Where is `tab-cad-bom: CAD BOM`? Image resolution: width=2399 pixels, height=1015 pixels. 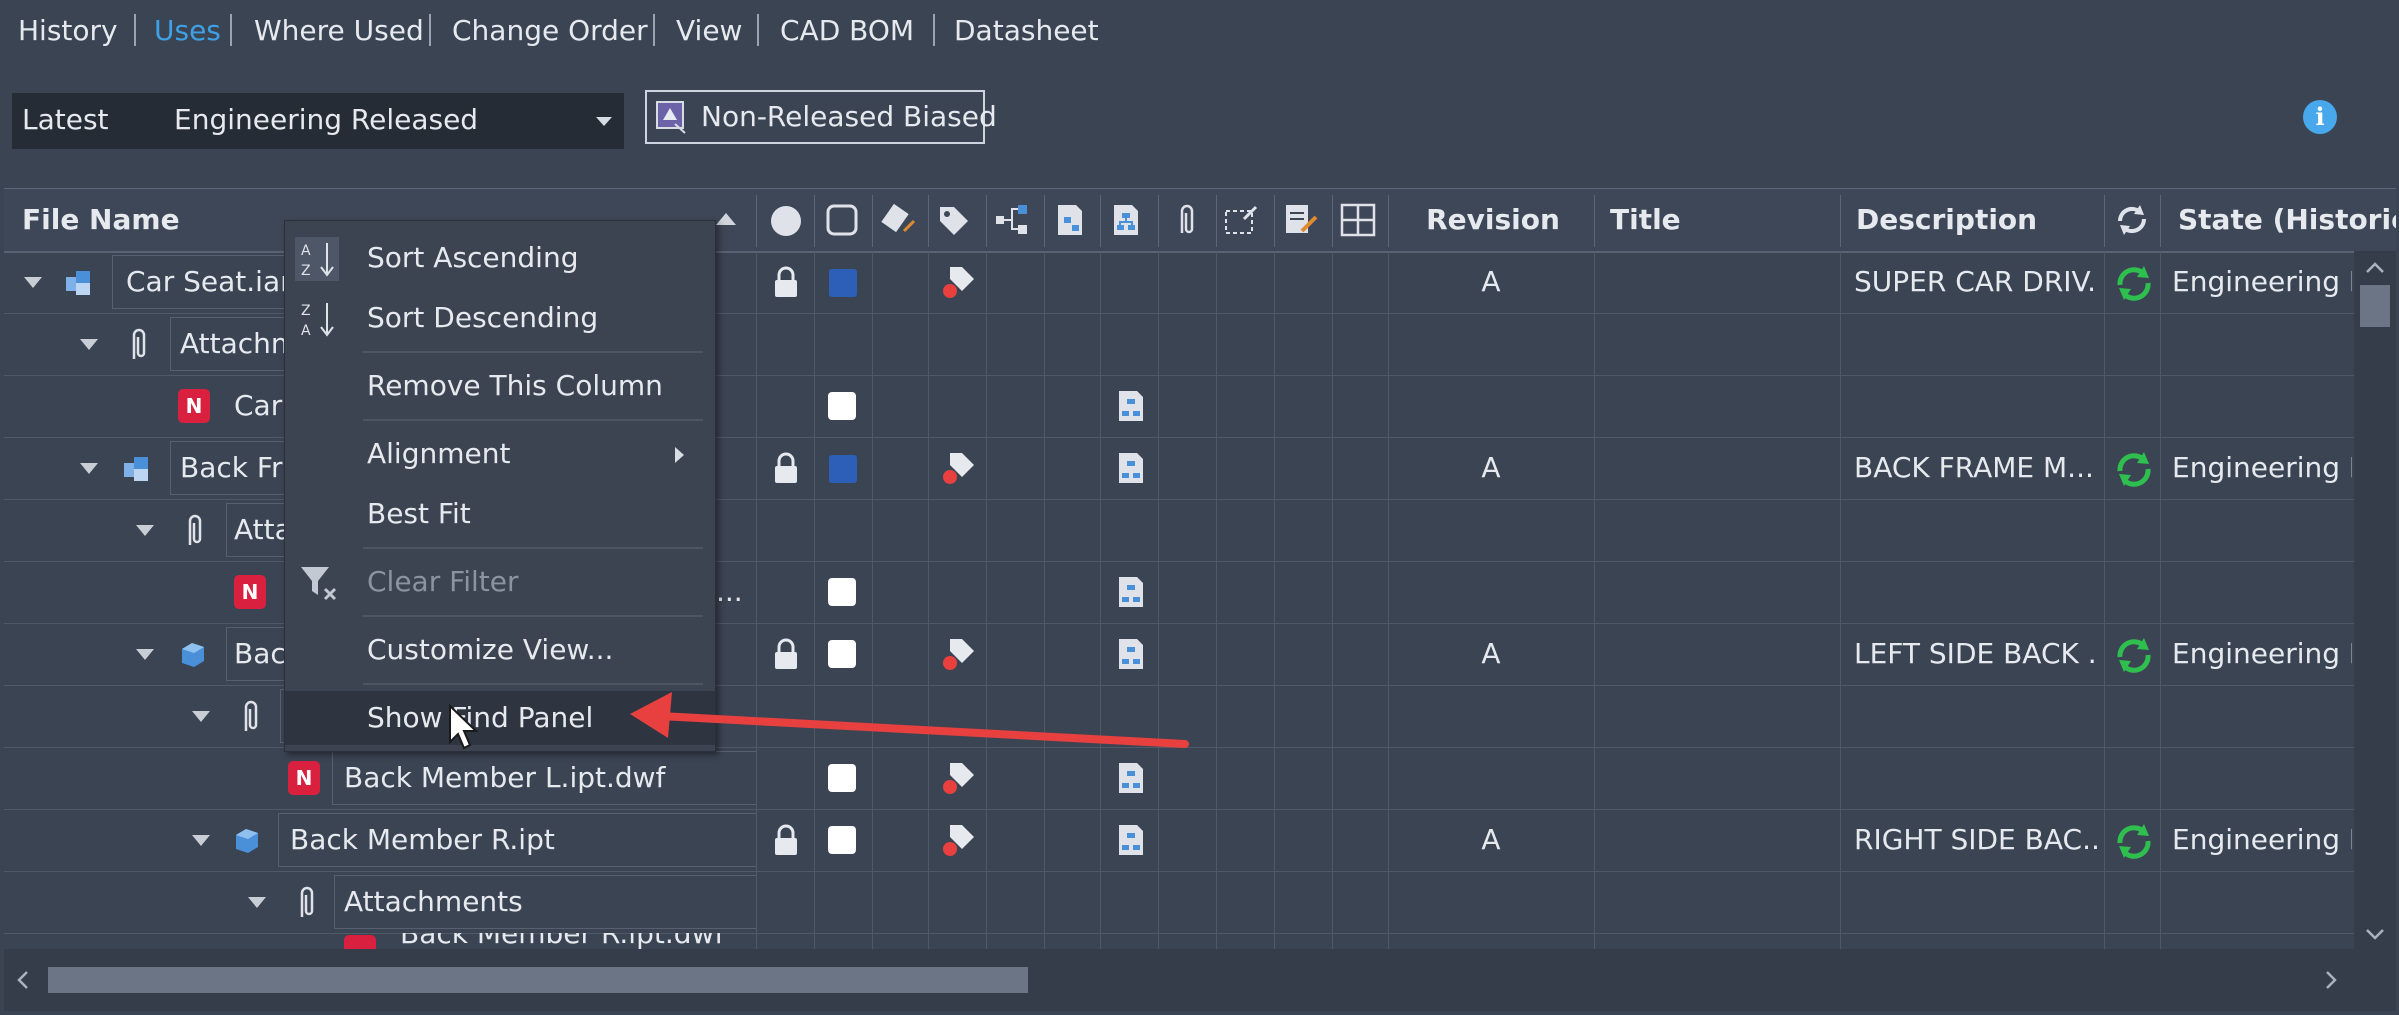 tab-cad-bom: CAD BOM is located at coordinates (847, 31).